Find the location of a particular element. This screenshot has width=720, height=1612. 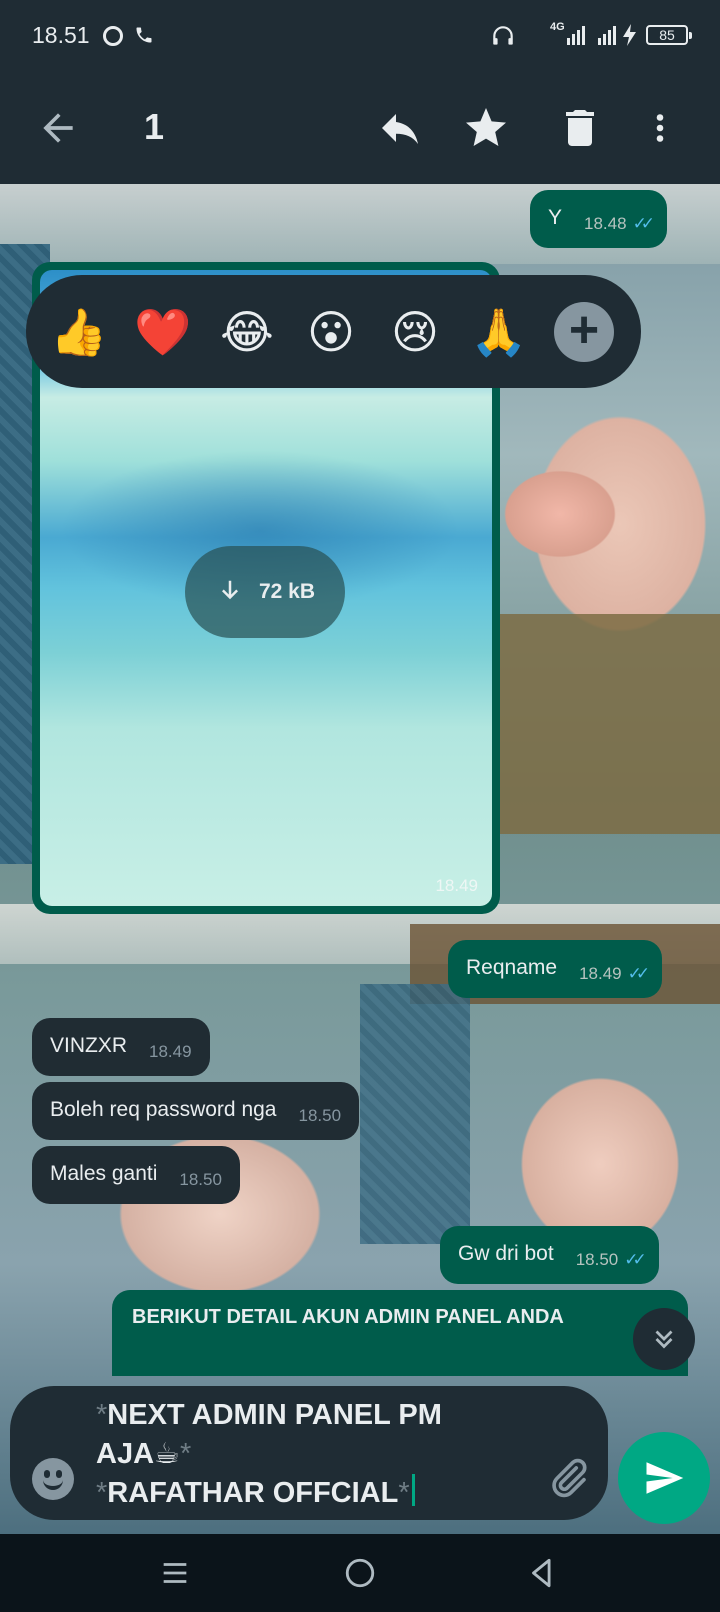

charging-icon is located at coordinates (629, 35).